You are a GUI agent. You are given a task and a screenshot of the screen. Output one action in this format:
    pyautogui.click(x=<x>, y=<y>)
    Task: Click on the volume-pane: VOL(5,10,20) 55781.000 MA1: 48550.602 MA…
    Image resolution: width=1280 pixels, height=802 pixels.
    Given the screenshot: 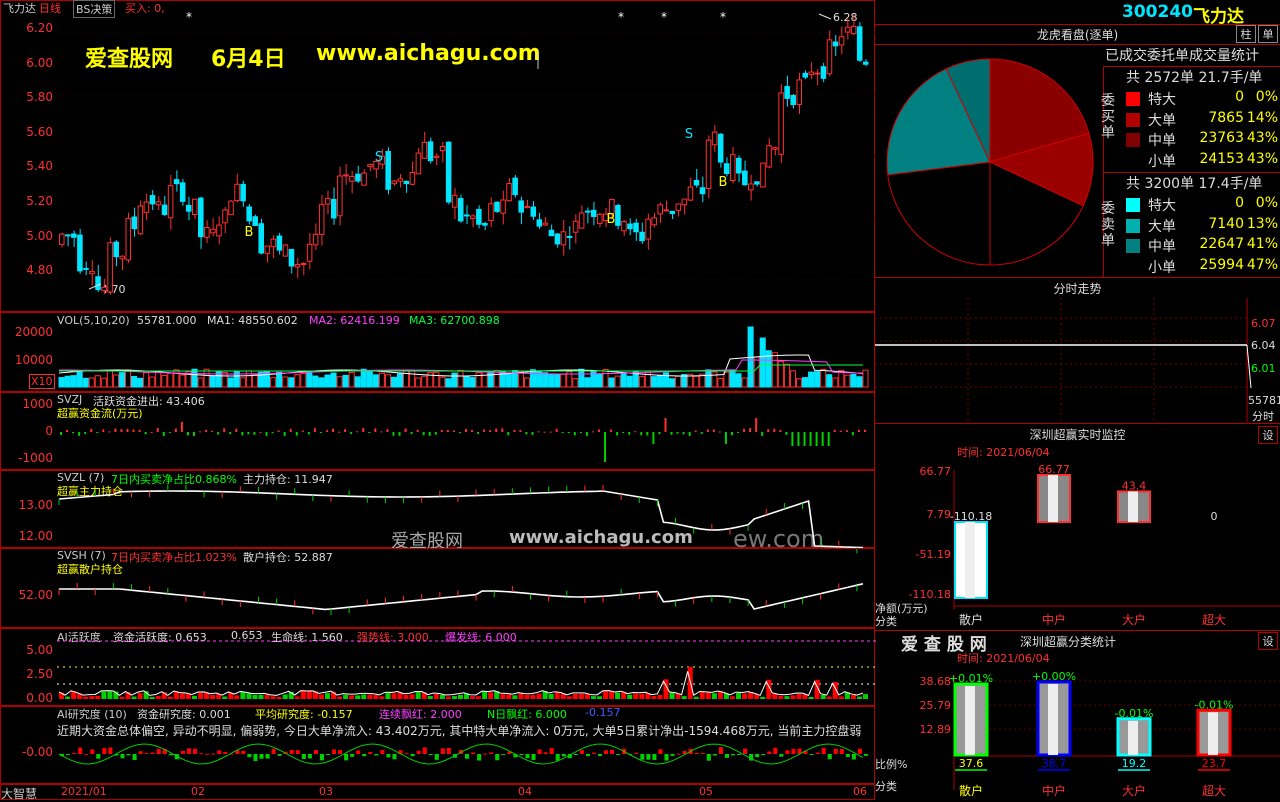 What is the action you would take?
    pyautogui.click(x=437, y=352)
    